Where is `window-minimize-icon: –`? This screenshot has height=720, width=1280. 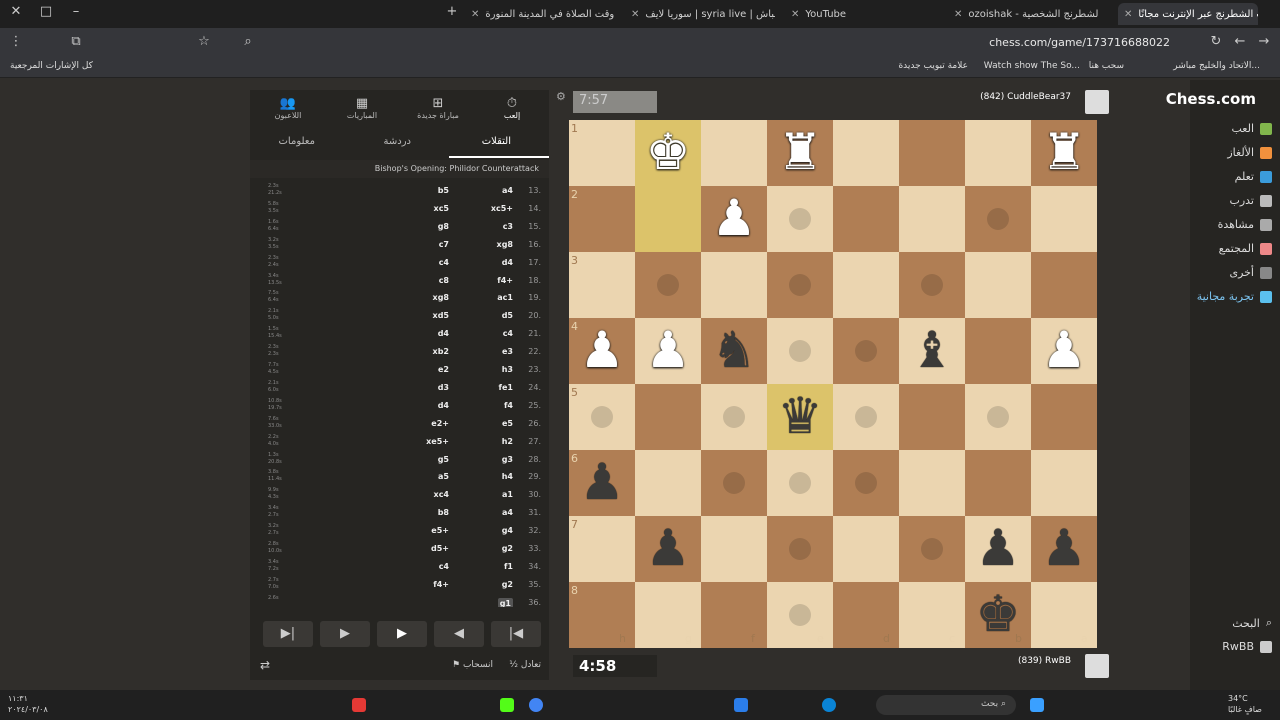 window-minimize-icon: – is located at coordinates (76, 11).